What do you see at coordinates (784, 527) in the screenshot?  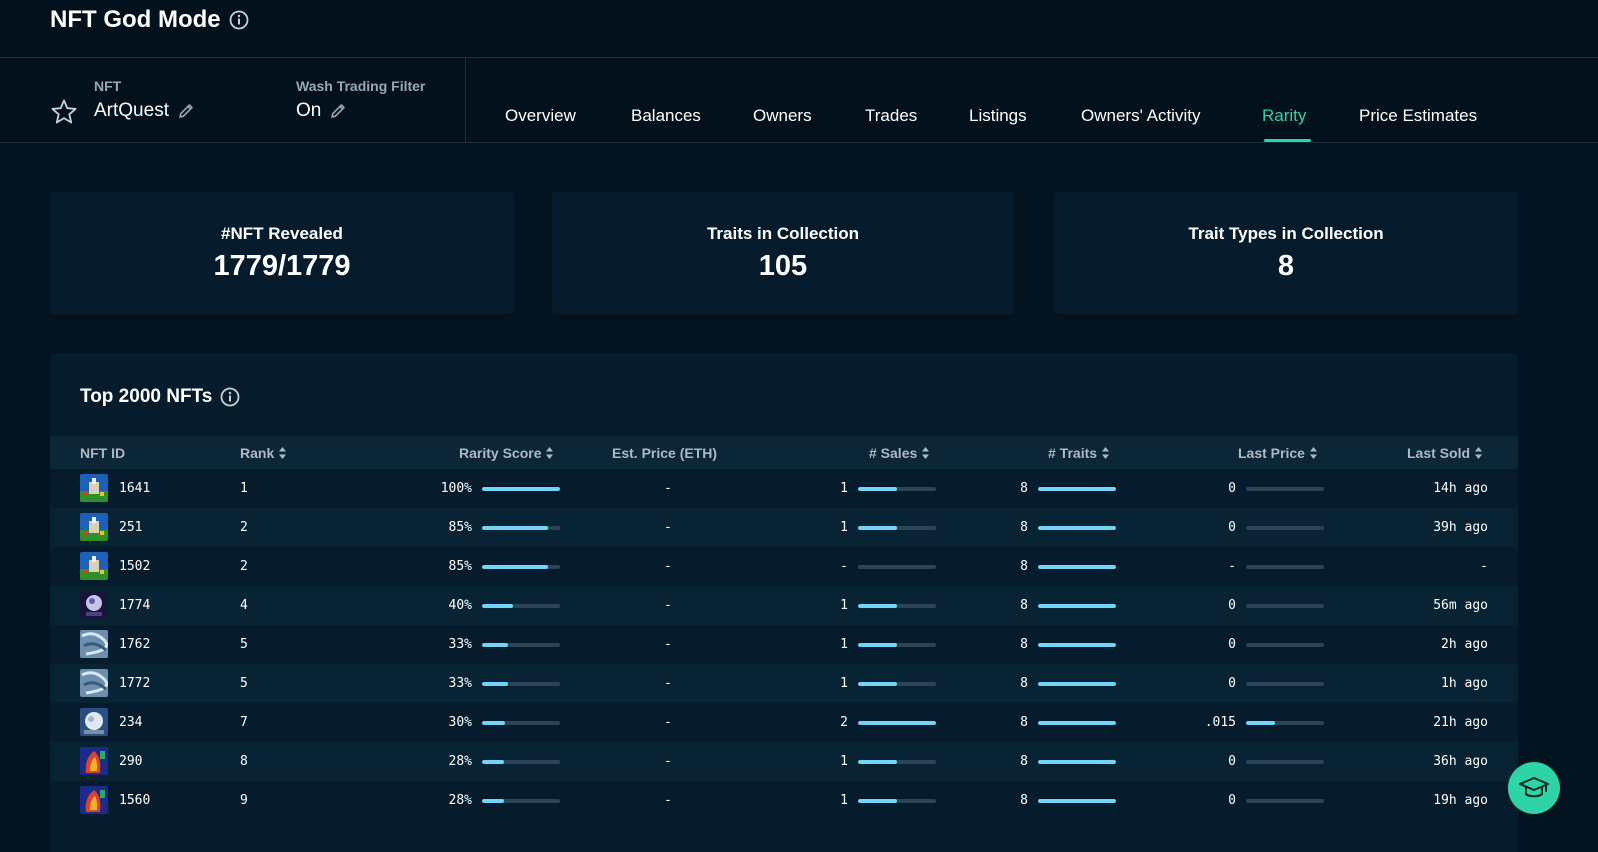 I see `table-row: 251 2 85% - 1 8 0 39h ago` at bounding box center [784, 527].